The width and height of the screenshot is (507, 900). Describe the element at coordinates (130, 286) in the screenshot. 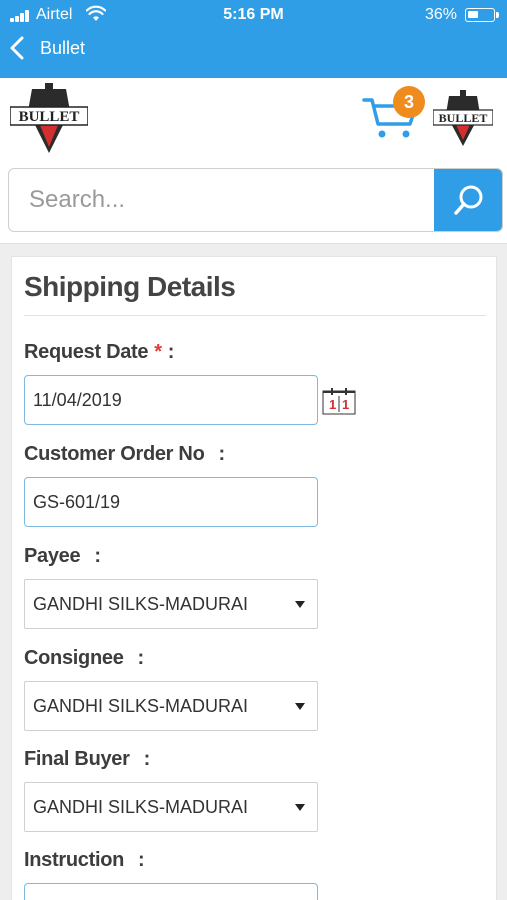

I see `page-title: Shipping Details` at that location.